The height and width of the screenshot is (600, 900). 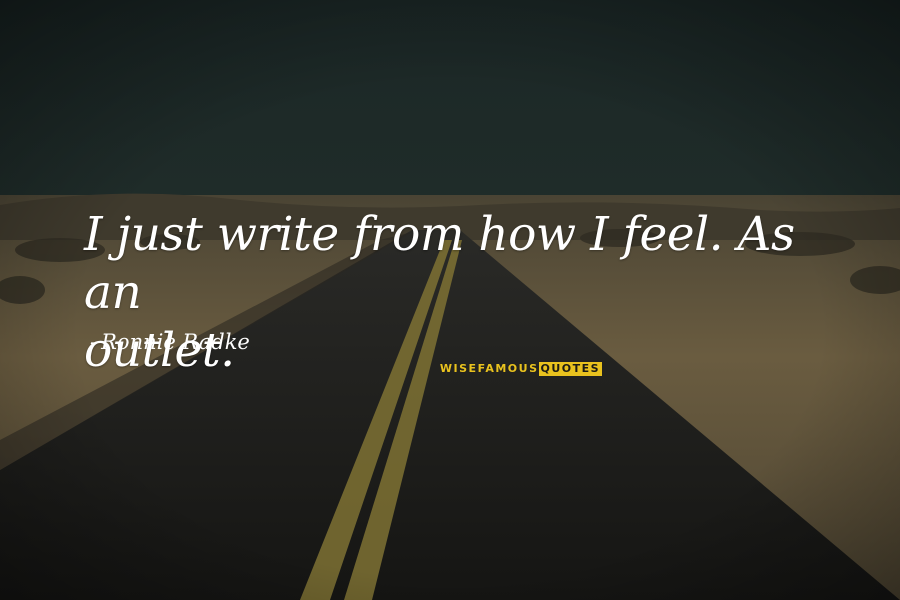 What do you see at coordinates (175, 342) in the screenshot?
I see `author-name: Ronnie Radke` at bounding box center [175, 342].